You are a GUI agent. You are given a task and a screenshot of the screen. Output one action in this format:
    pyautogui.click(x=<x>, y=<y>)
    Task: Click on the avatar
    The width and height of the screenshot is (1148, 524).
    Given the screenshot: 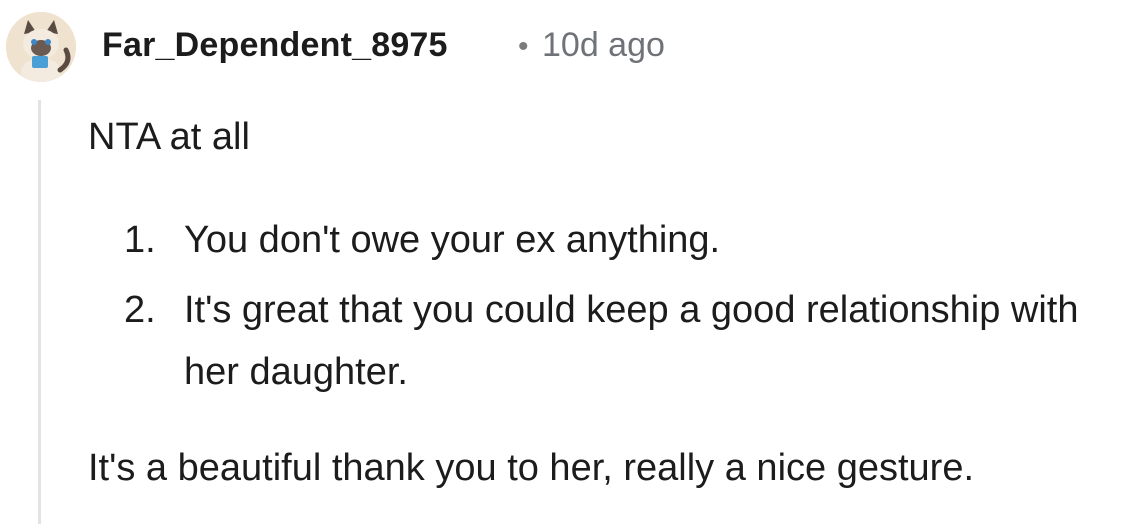 What is the action you would take?
    pyautogui.click(x=41, y=47)
    